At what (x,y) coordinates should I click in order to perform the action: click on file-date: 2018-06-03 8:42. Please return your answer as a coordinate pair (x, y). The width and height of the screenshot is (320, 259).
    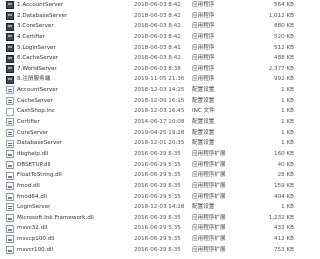
    Looking at the image, I should click on (157, 5).